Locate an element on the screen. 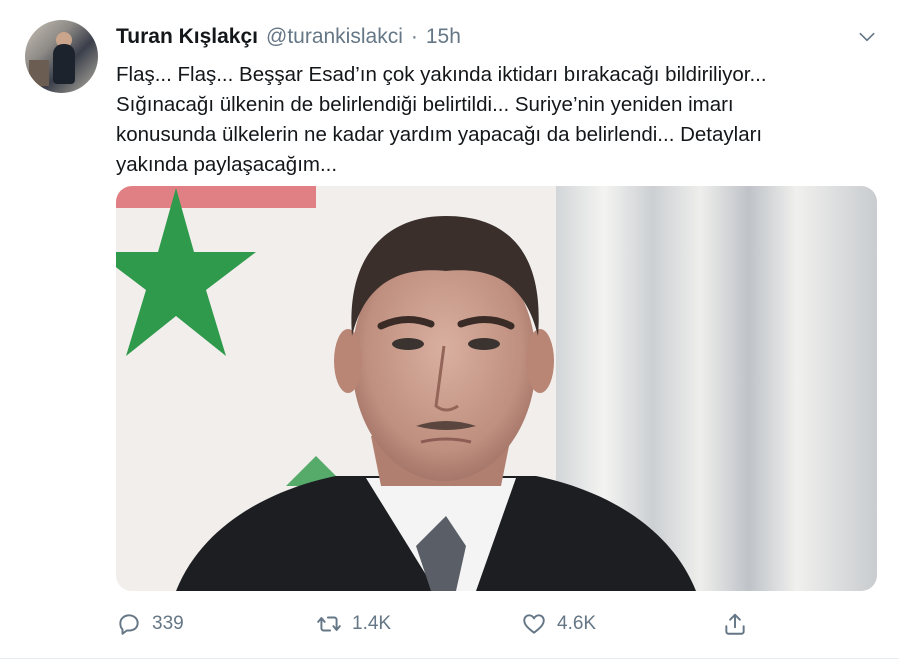  avatar-figure is located at coordinates (64, 64).